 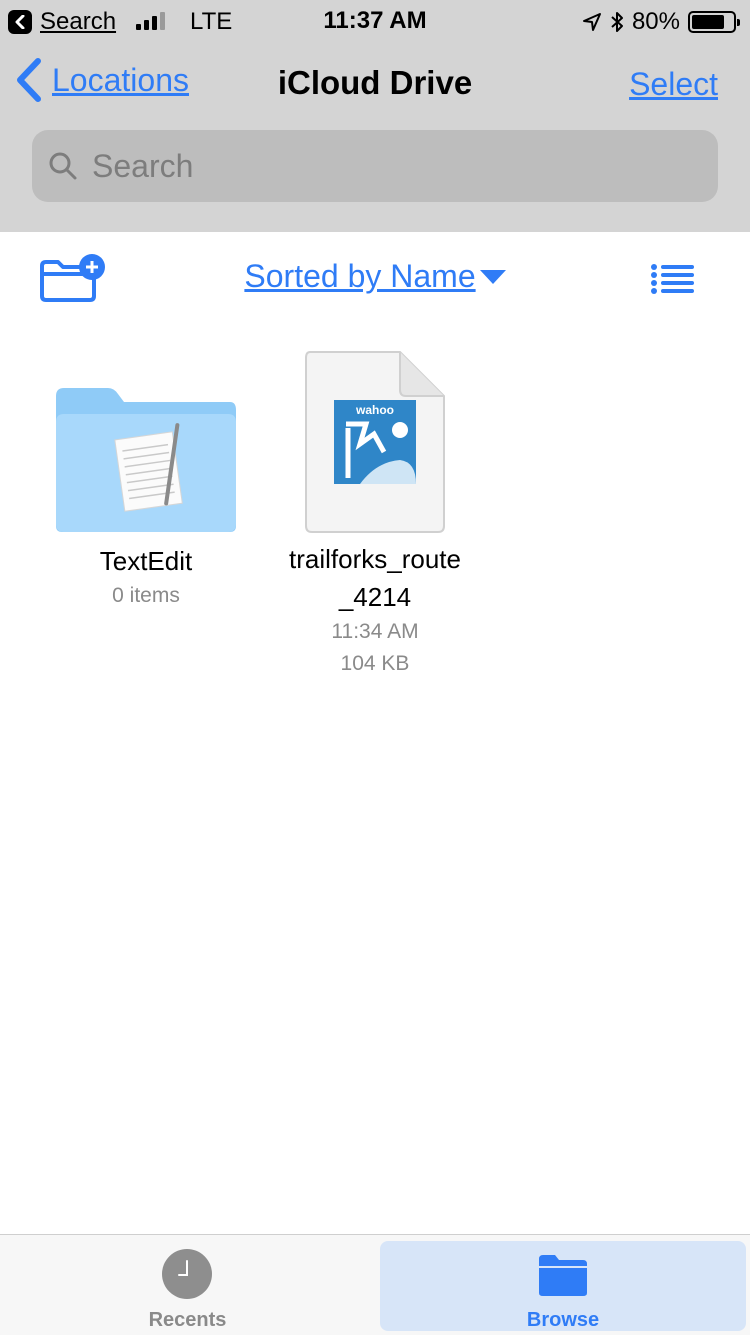 What do you see at coordinates (375, 631) in the screenshot?
I see `file-modified-time: 11:34 AM` at bounding box center [375, 631].